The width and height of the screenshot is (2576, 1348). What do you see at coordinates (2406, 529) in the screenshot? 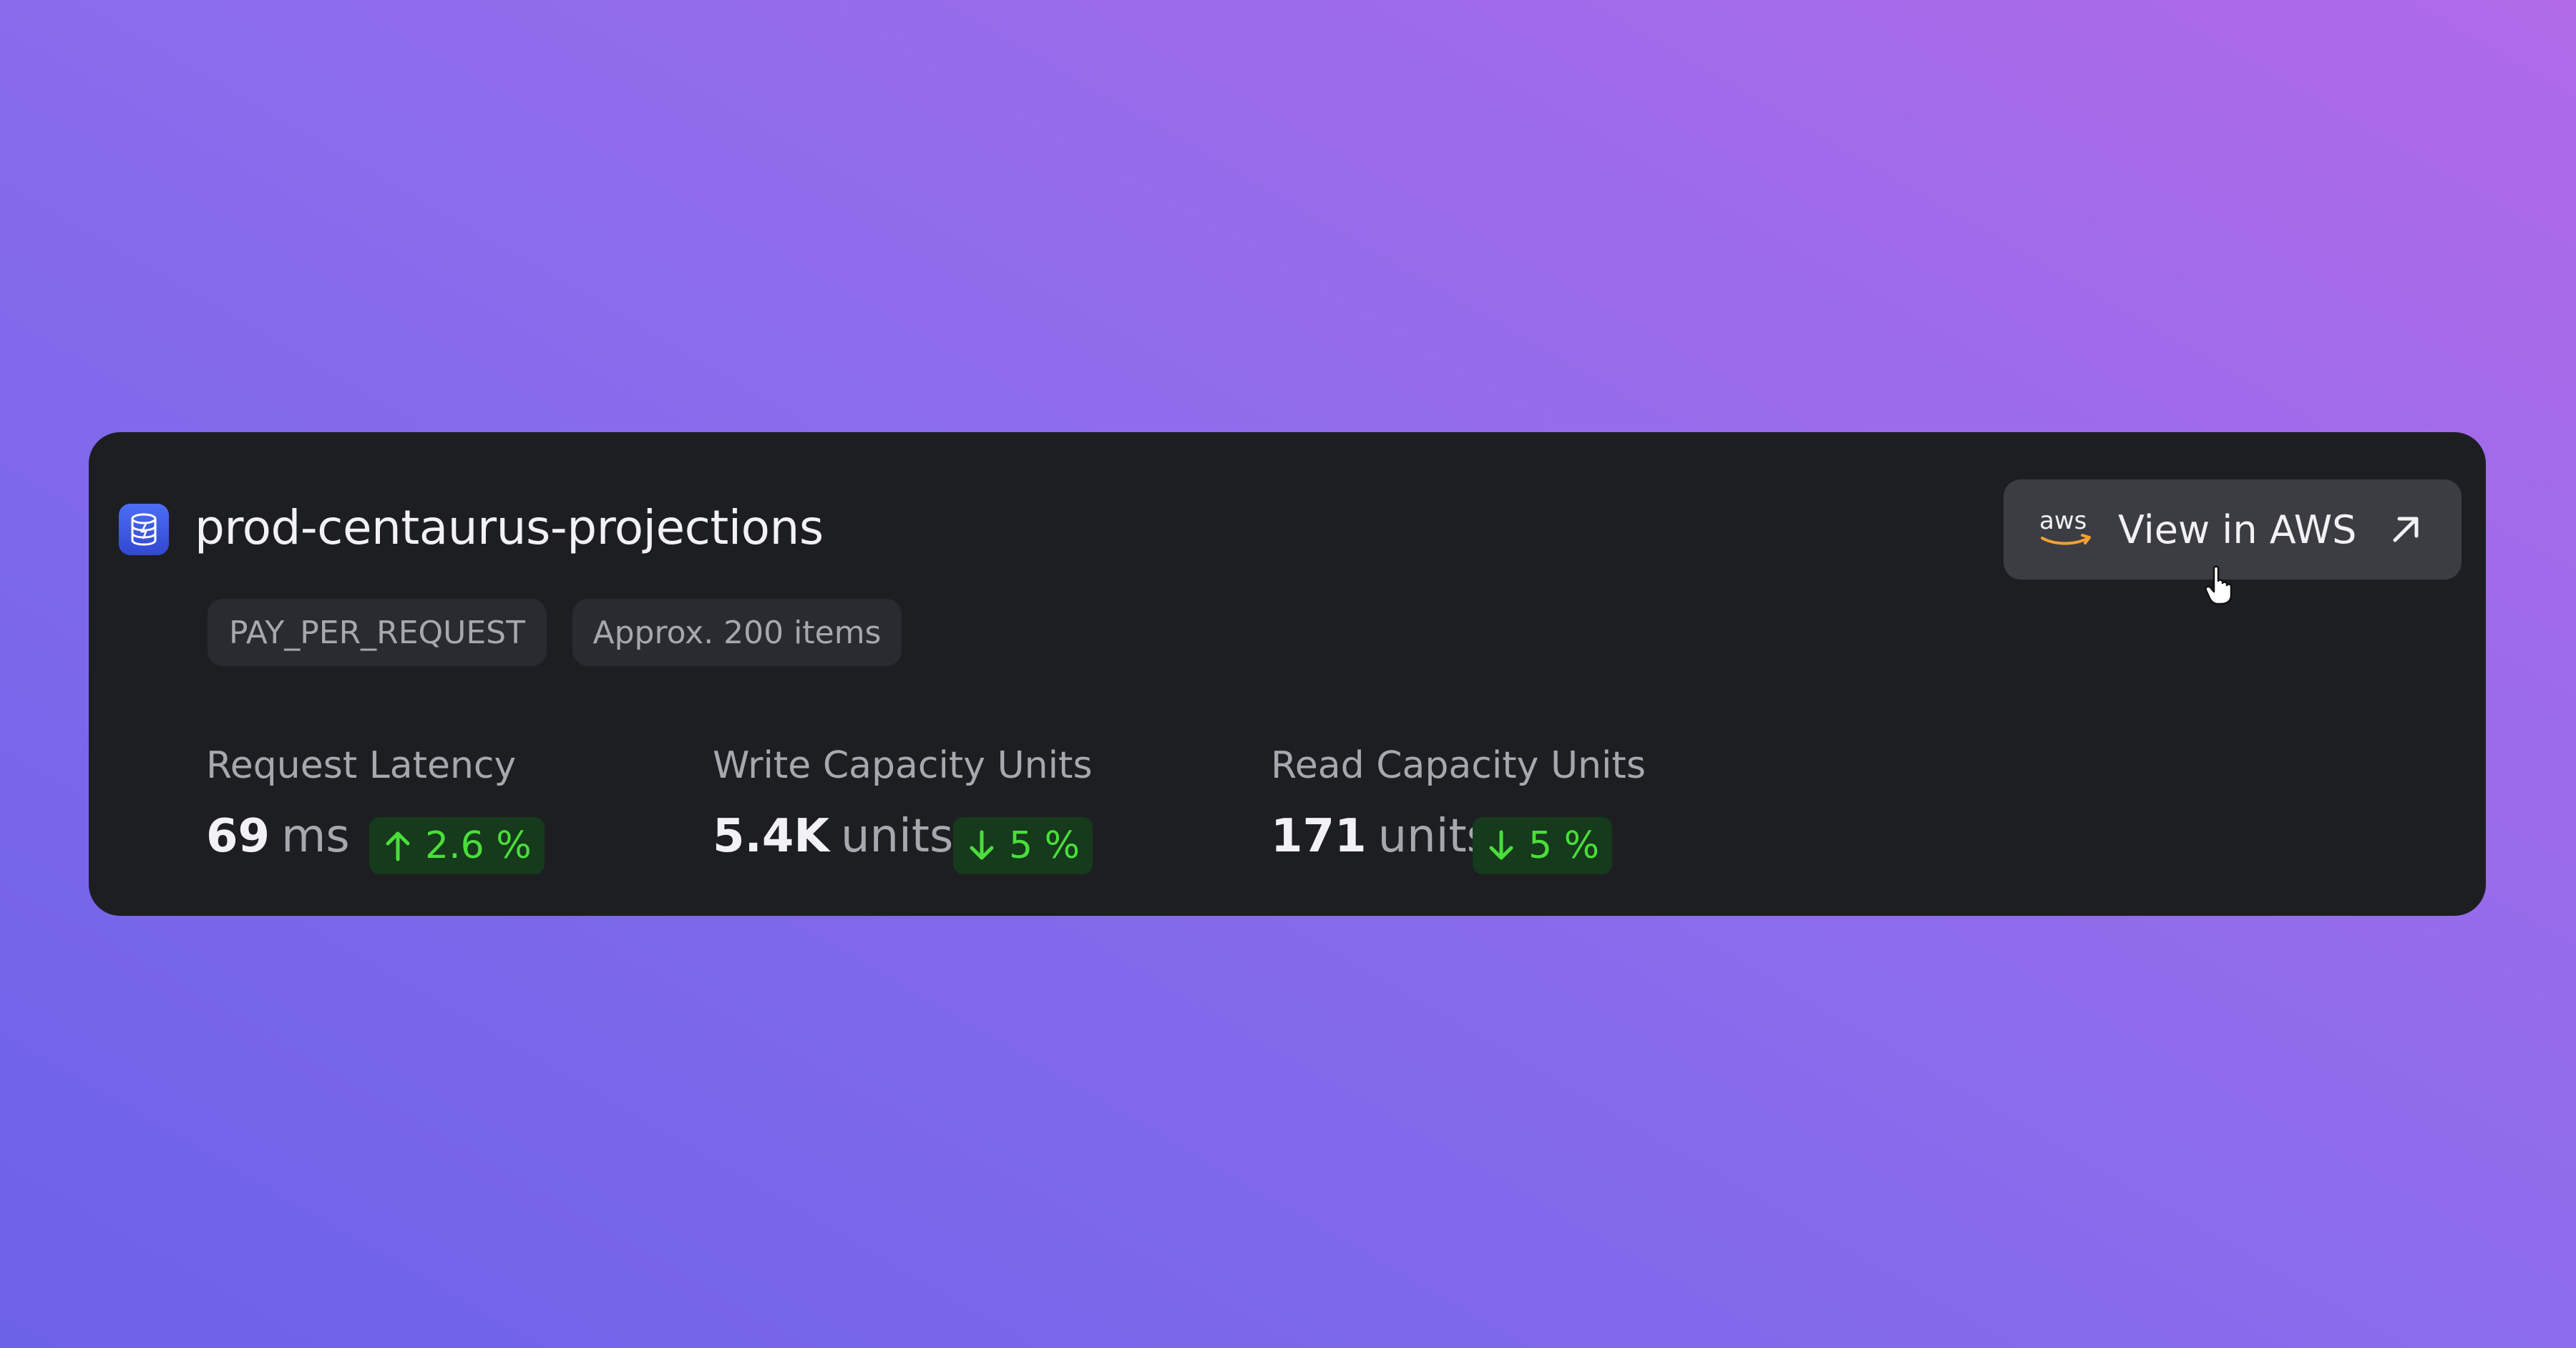
I see `arrow-up-right-icon` at bounding box center [2406, 529].